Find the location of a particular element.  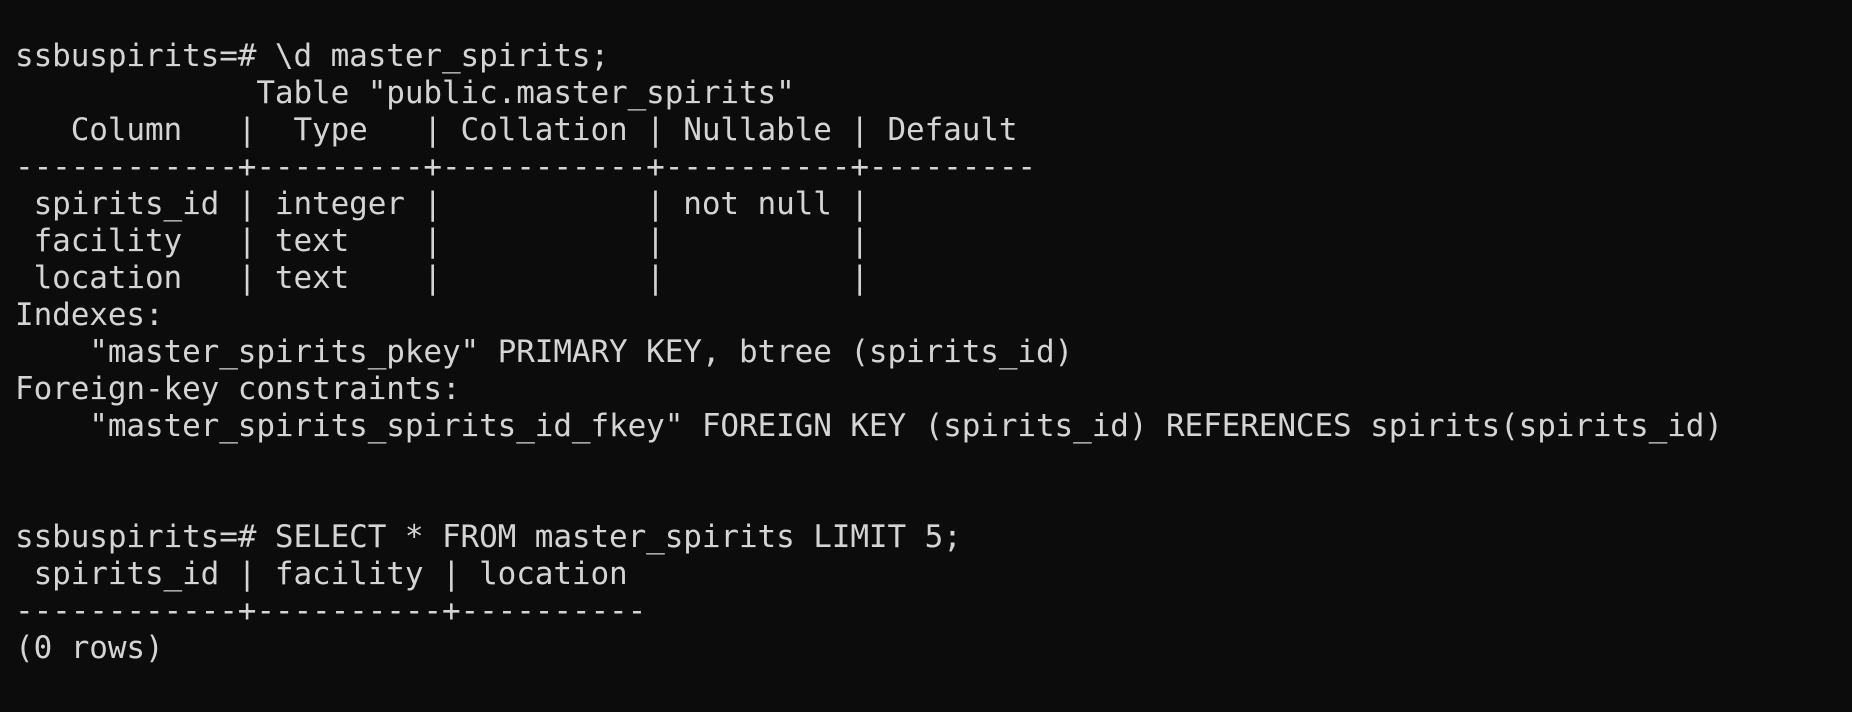

foreign-key-heading: Foreign-key constraints: is located at coordinates (238, 389).